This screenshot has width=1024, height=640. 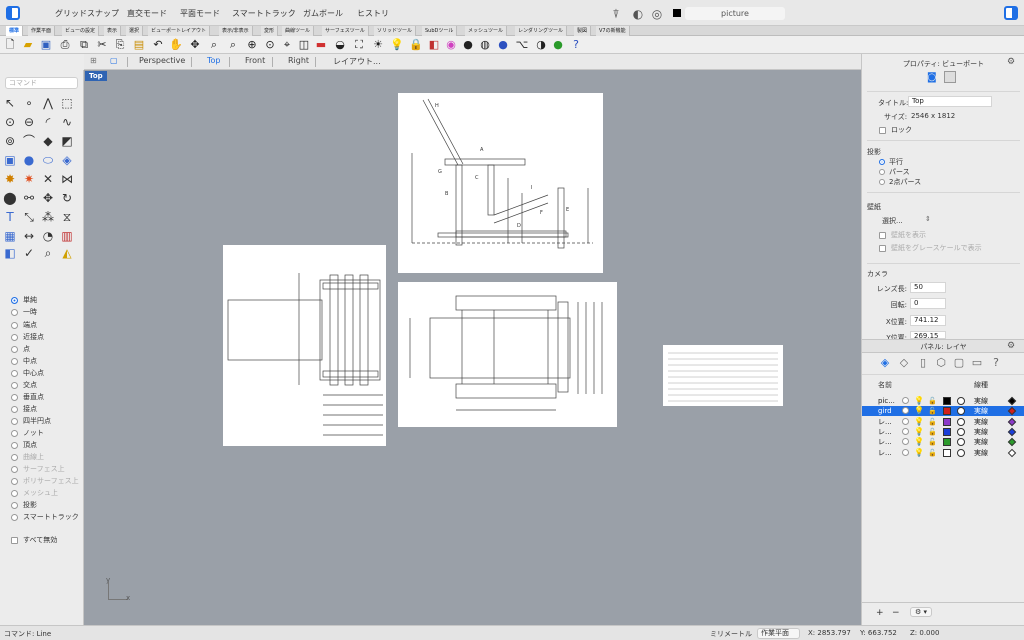 What do you see at coordinates (67, 160) in the screenshot?
I see `mesh-icon: ◈` at bounding box center [67, 160].